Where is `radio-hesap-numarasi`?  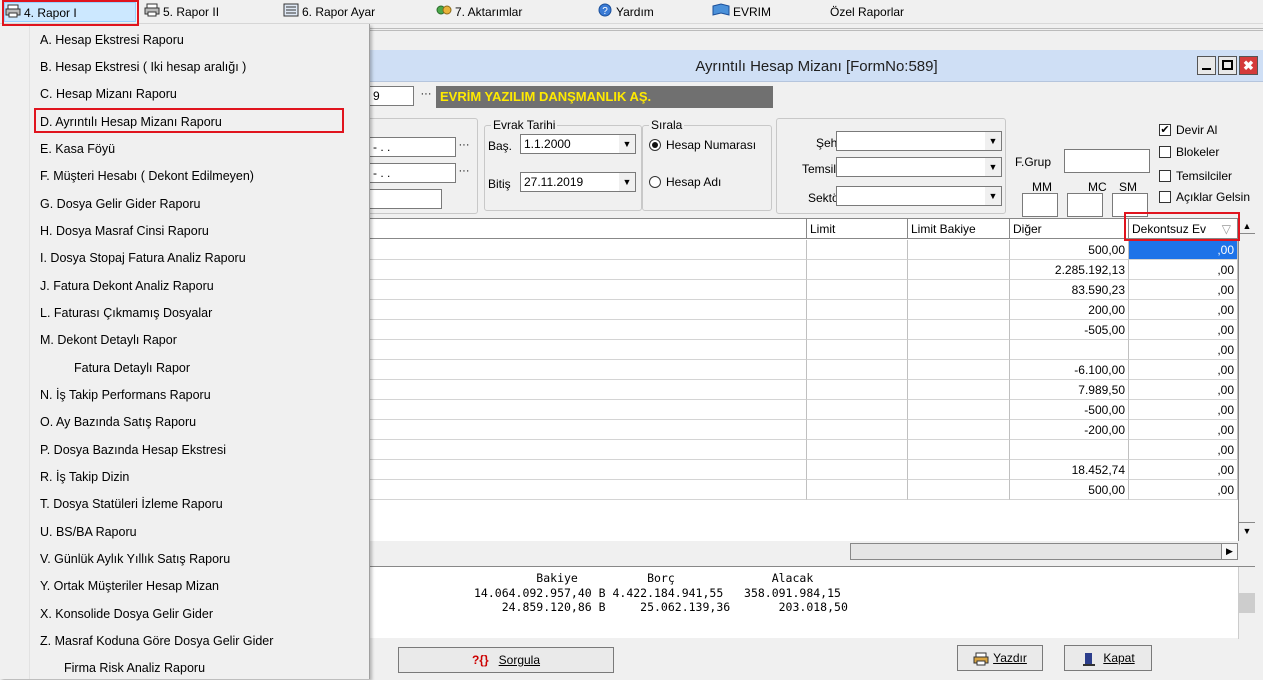 radio-hesap-numarasi is located at coordinates (655, 145).